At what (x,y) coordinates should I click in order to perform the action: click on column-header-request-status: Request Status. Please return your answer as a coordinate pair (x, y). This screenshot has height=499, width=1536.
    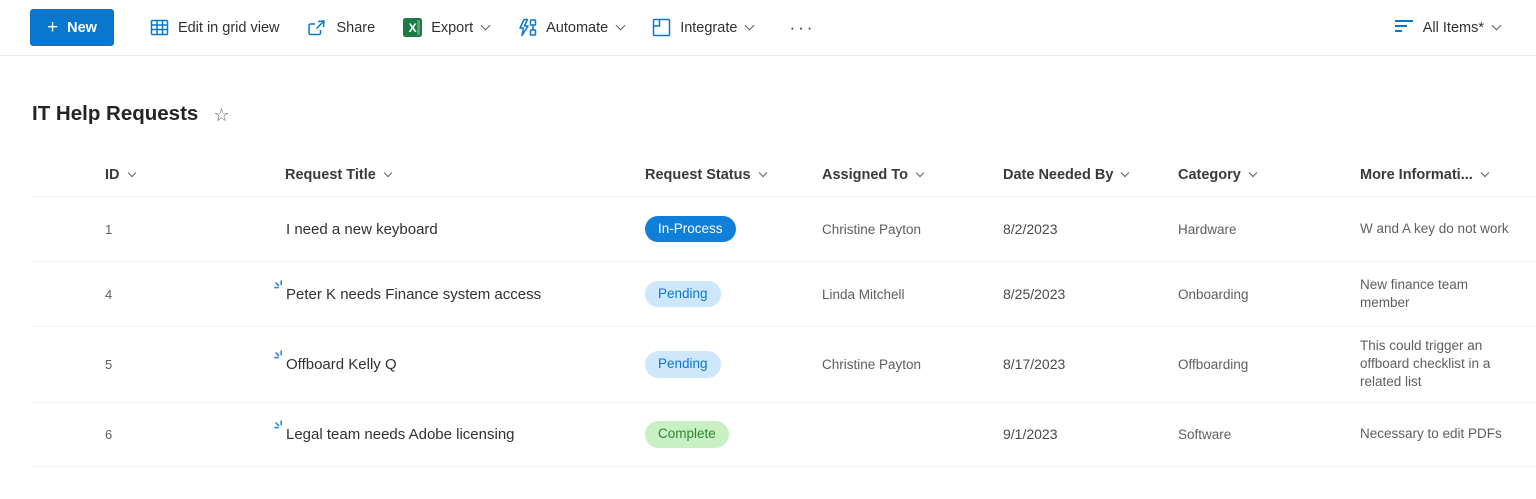
    Looking at the image, I should click on (706, 175).